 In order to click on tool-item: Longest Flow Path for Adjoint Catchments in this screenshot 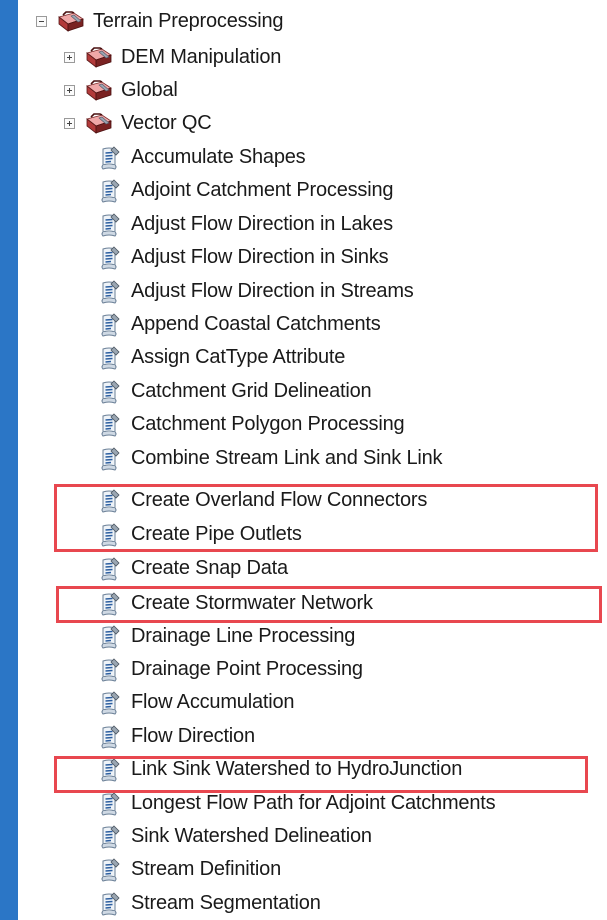, I will do `click(297, 803)`.